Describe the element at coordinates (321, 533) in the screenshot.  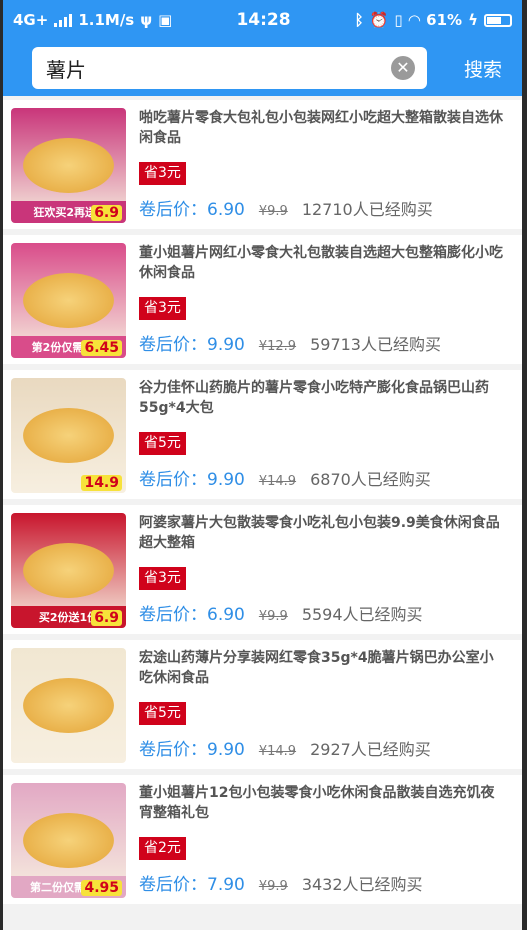
I see `product-title: 阿婆家薯片大包散装零食小吃礼包小包装9.9美食休闲食品超大整箱` at that location.